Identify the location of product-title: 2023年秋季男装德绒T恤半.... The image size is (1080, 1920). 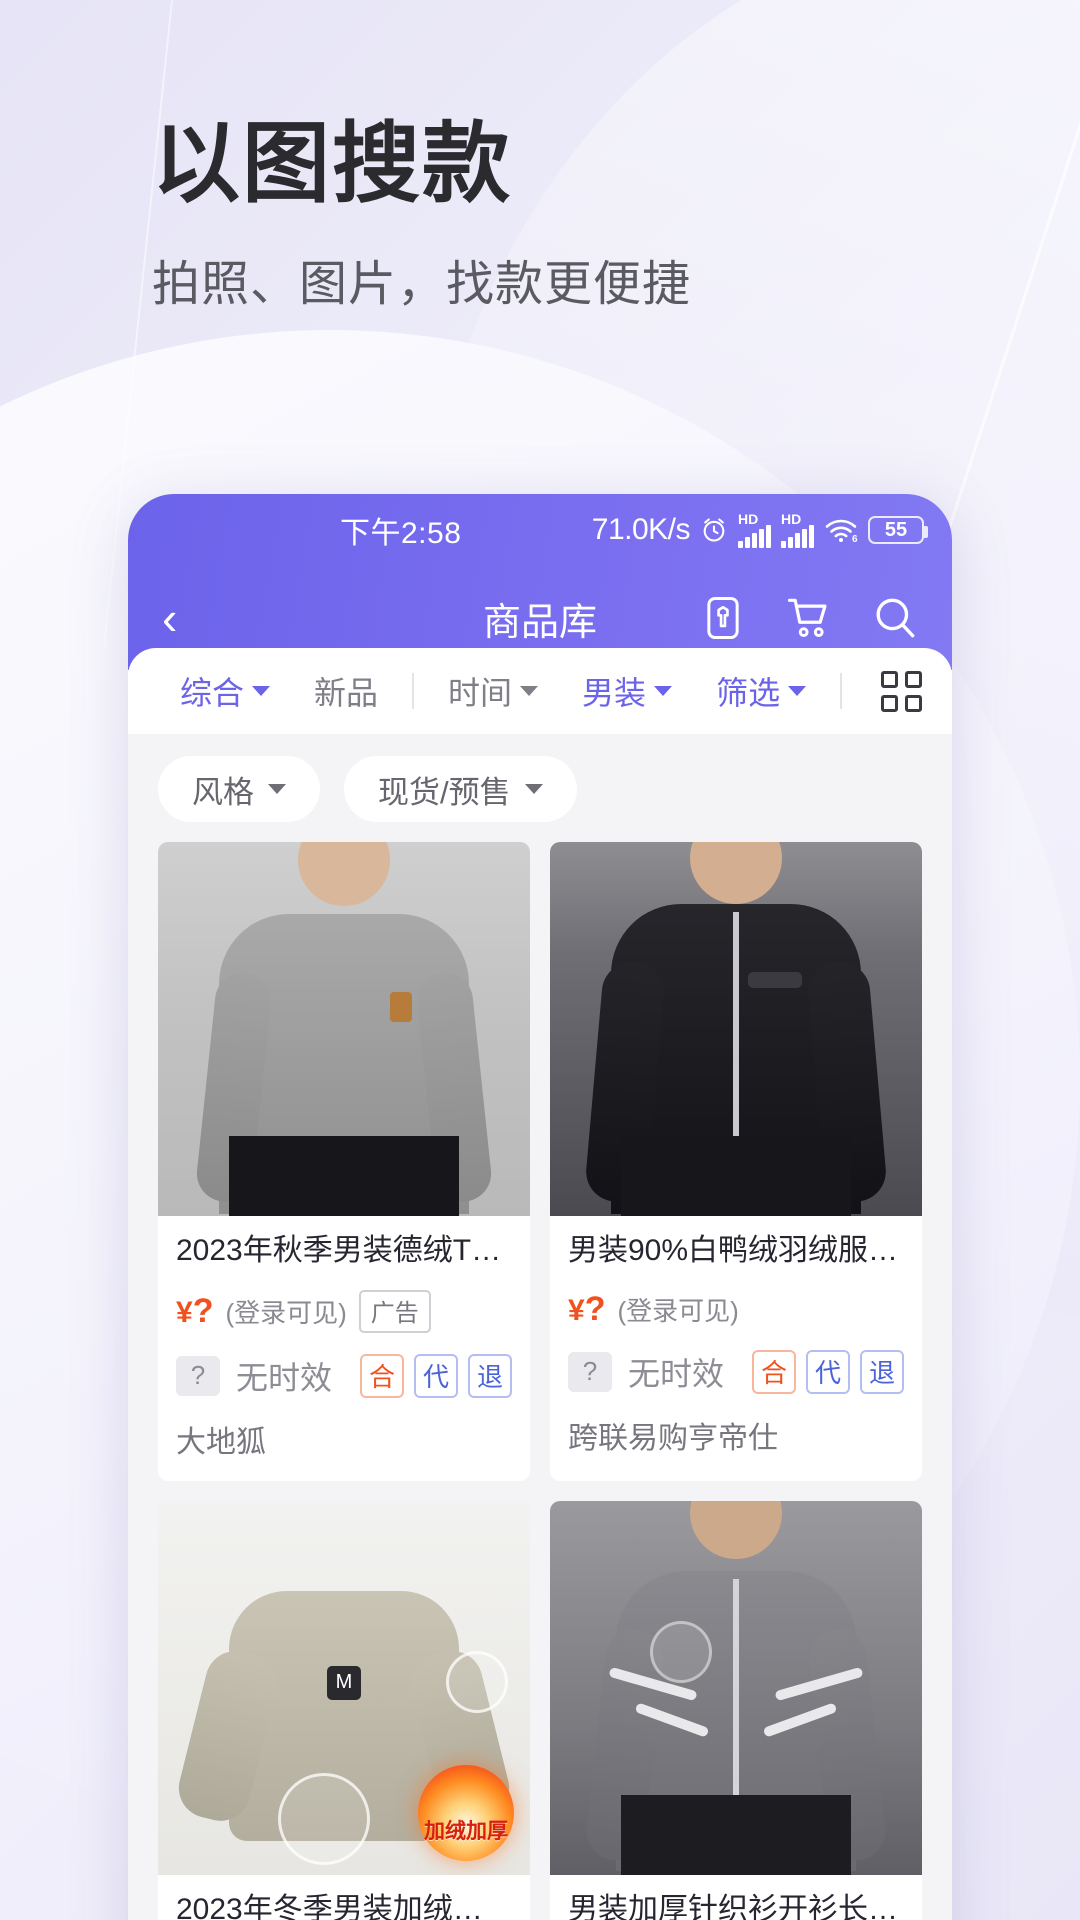
(344, 1250).